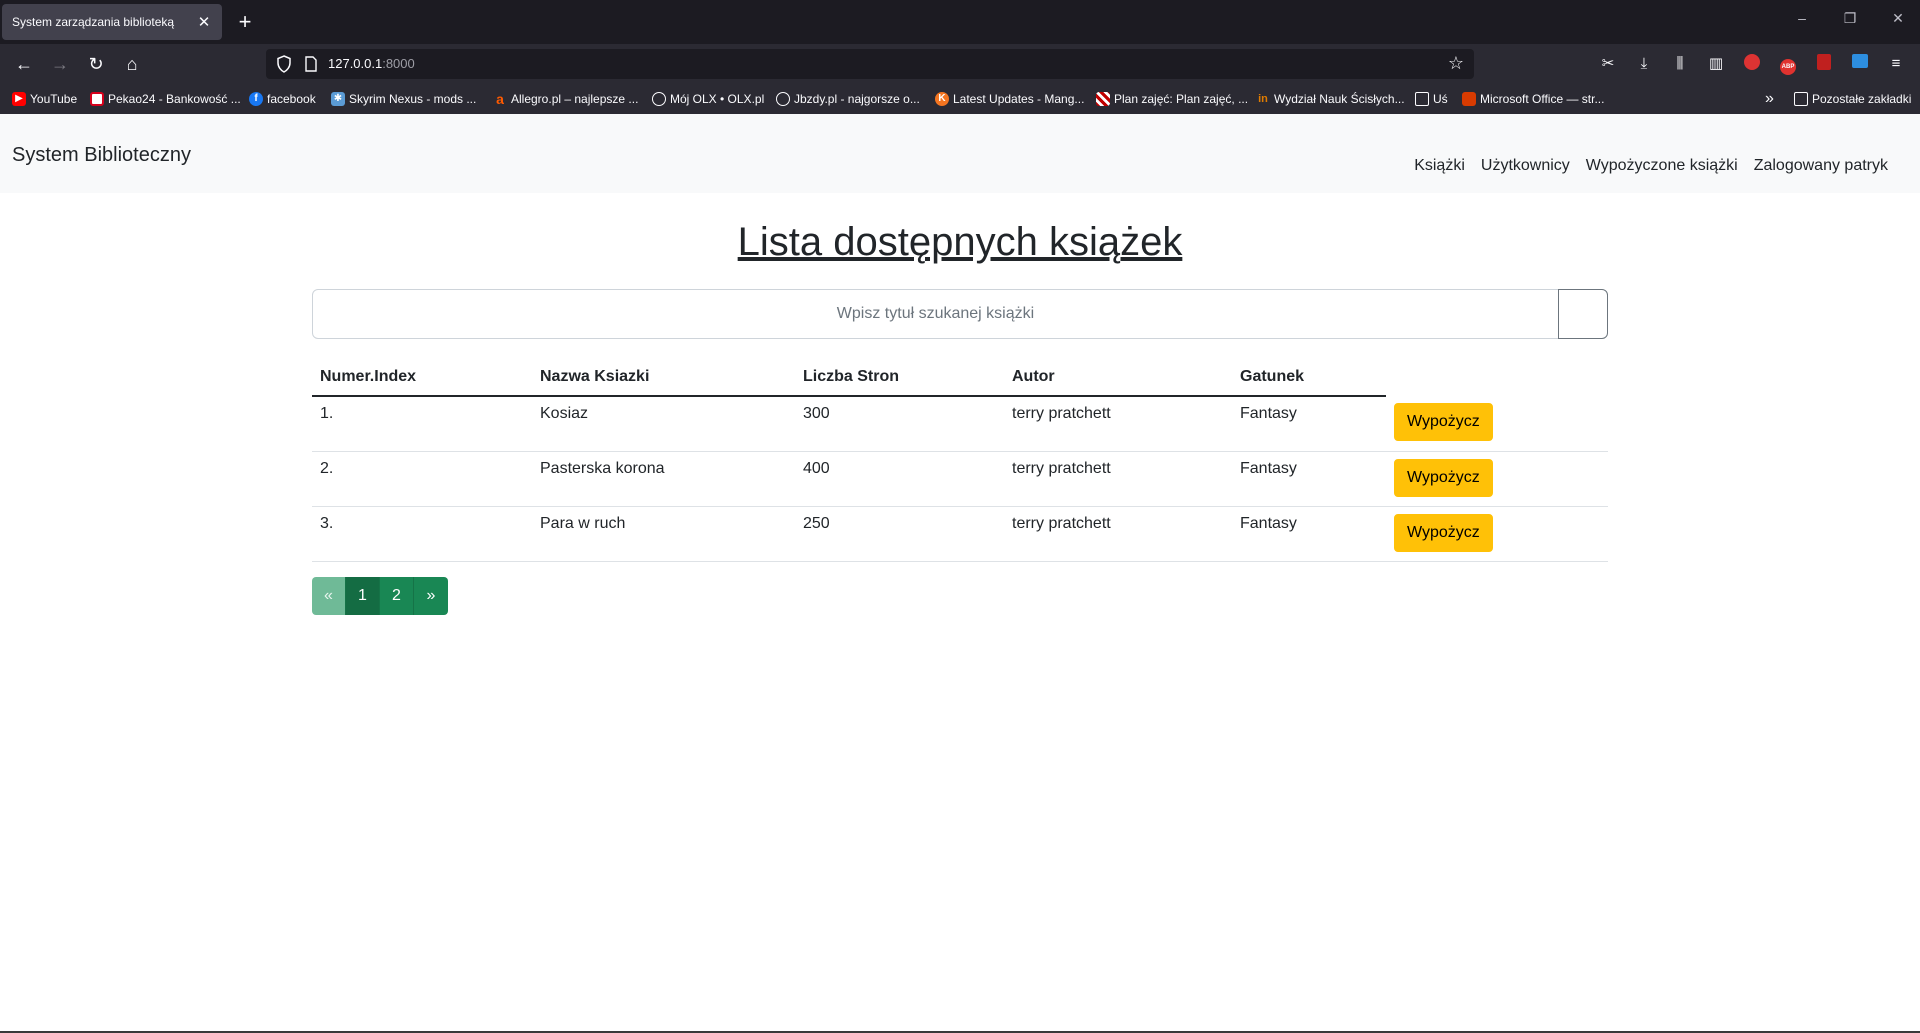 The height and width of the screenshot is (1033, 1920). What do you see at coordinates (1860, 64) in the screenshot?
I see `translate-icon` at bounding box center [1860, 64].